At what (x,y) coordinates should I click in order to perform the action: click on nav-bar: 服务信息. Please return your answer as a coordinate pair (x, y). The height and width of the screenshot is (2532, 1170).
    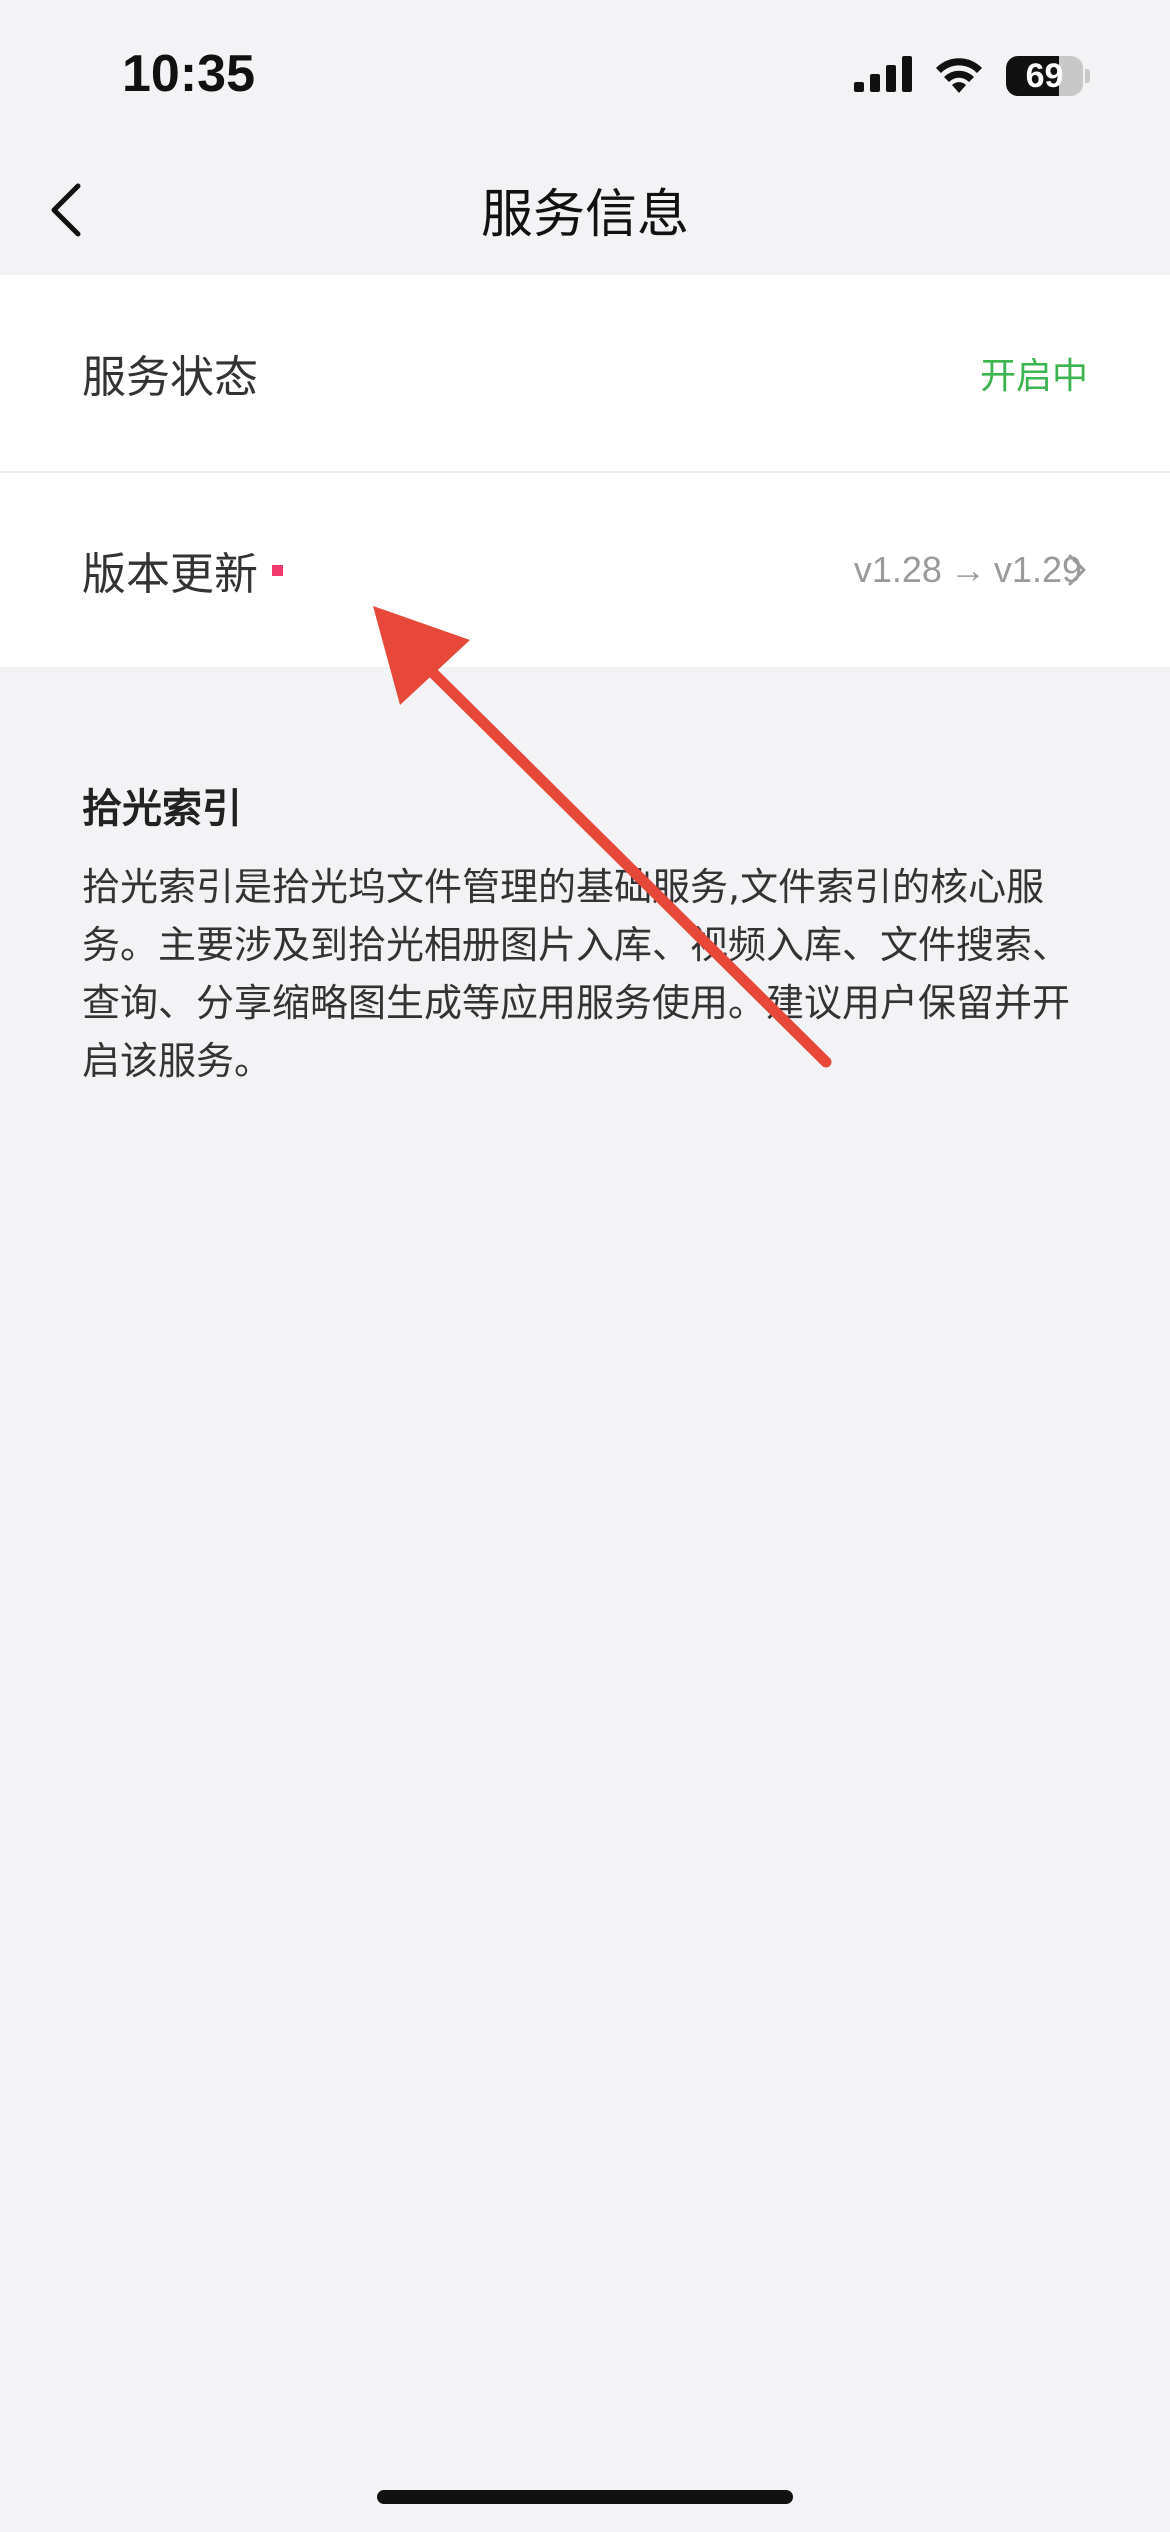
    Looking at the image, I should click on (585, 212).